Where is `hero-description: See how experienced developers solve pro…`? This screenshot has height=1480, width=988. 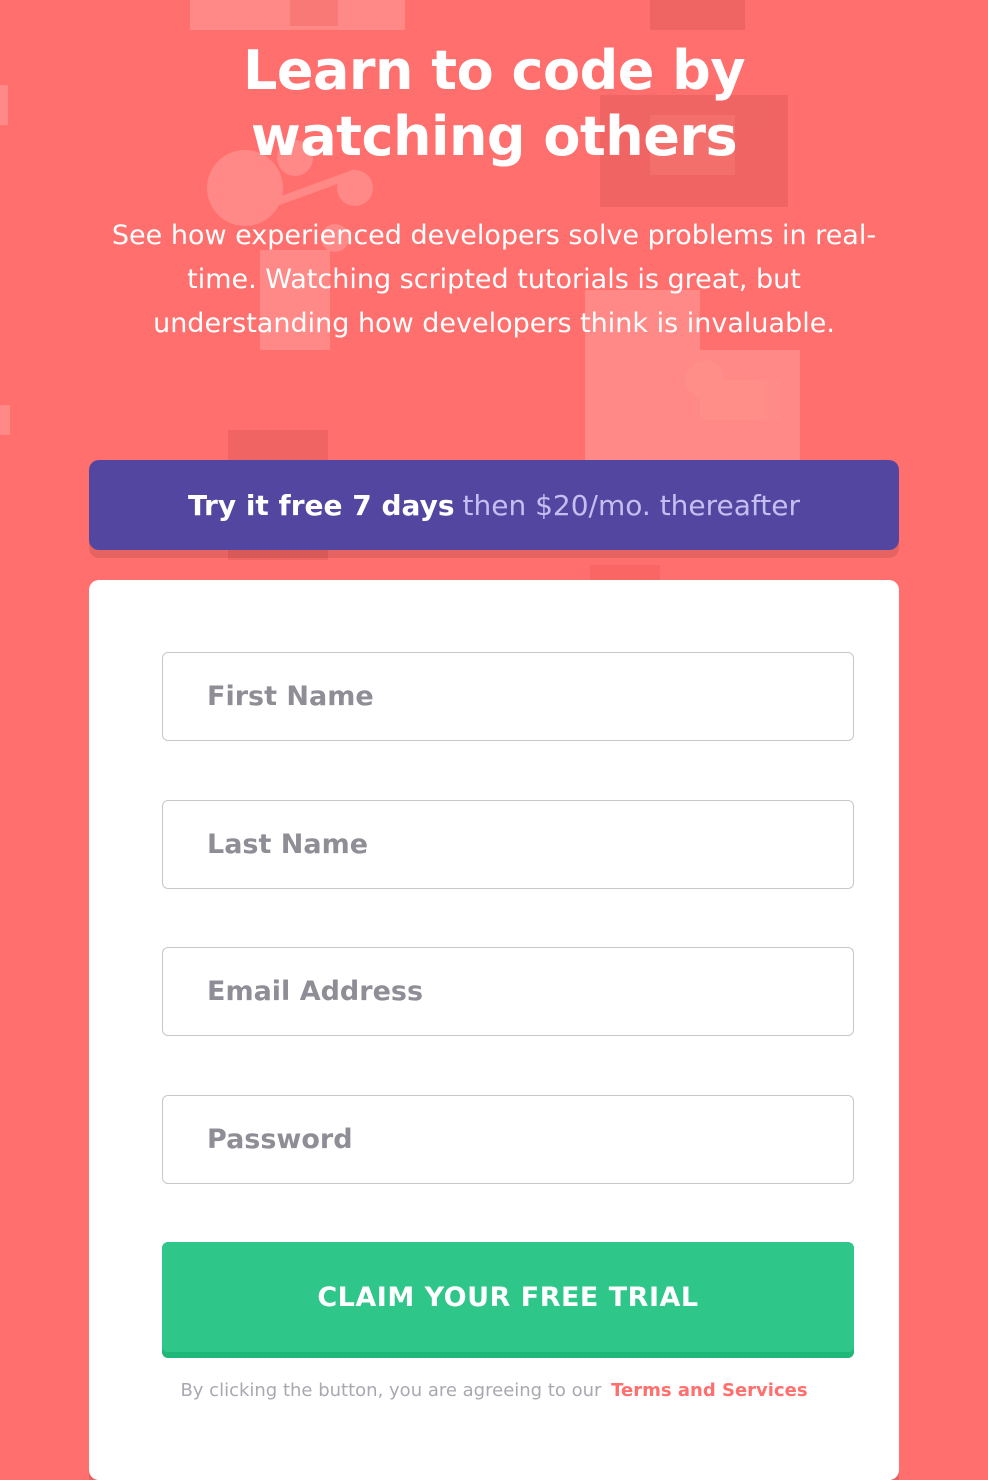 hero-description: See how experienced developers solve pro… is located at coordinates (494, 279).